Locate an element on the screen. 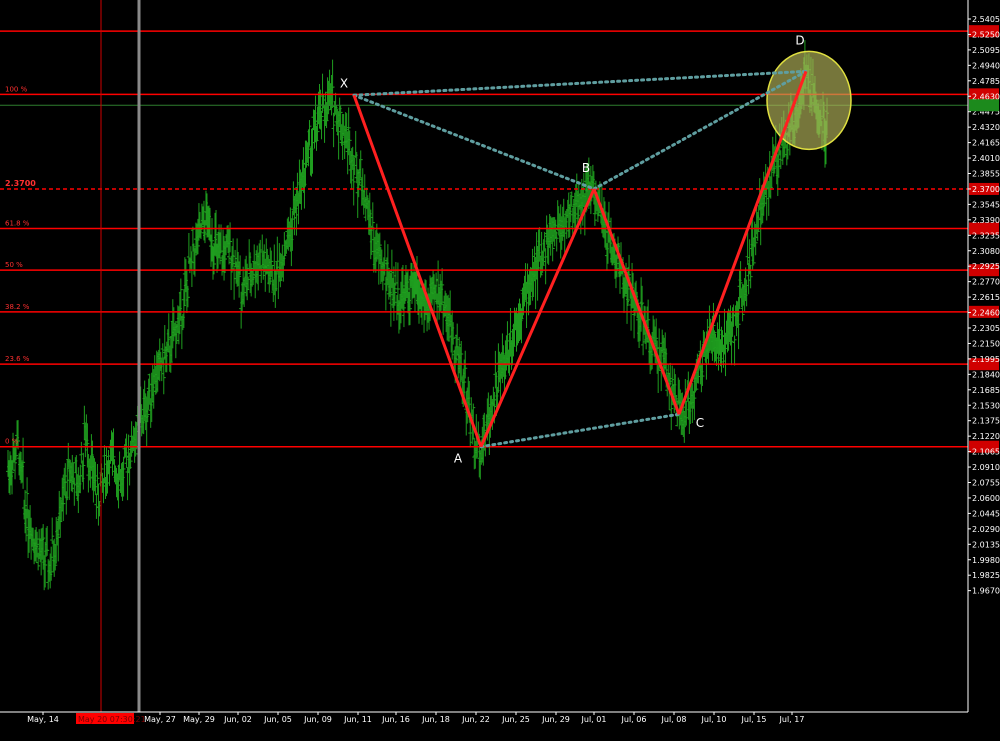 This screenshot has width=1000, height=741. level-label-dashed: 2.3700 is located at coordinates (20, 183).